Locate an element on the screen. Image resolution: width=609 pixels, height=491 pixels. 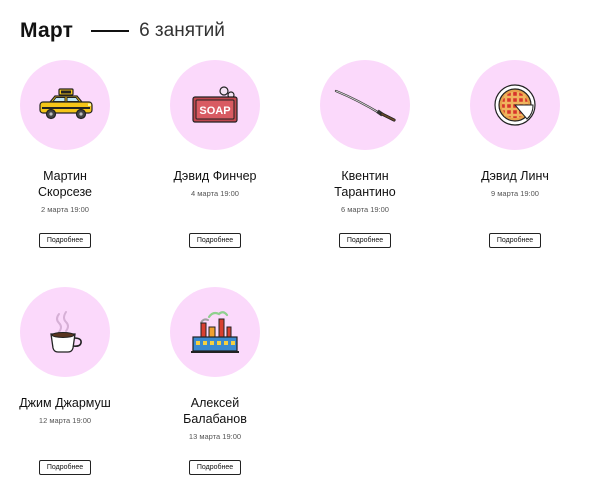
lesson-date: 13 марта 19:00 is located at coordinates (215, 436).